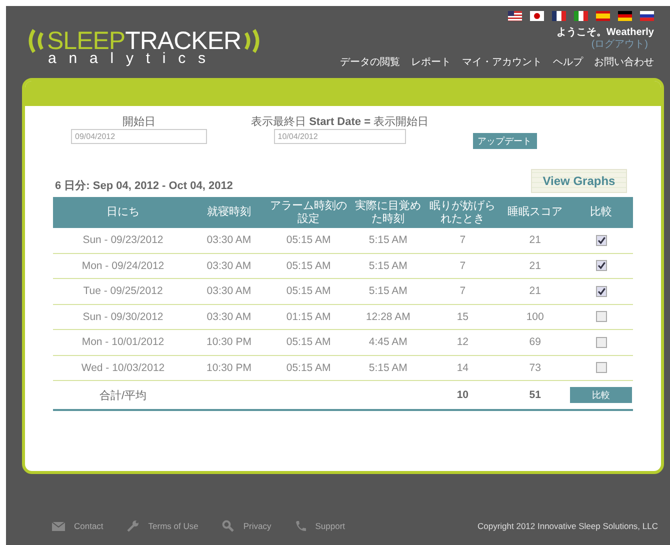 This screenshot has height=545, width=670. What do you see at coordinates (504, 141) in the screenshot?
I see `update-button: アップデート` at bounding box center [504, 141].